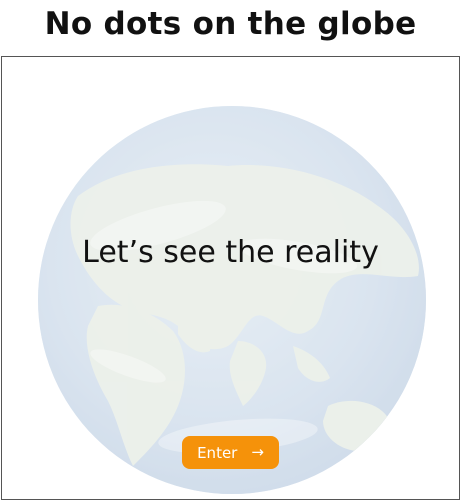  What do you see at coordinates (230, 24) in the screenshot?
I see `page-title: No dots on the globe` at bounding box center [230, 24].